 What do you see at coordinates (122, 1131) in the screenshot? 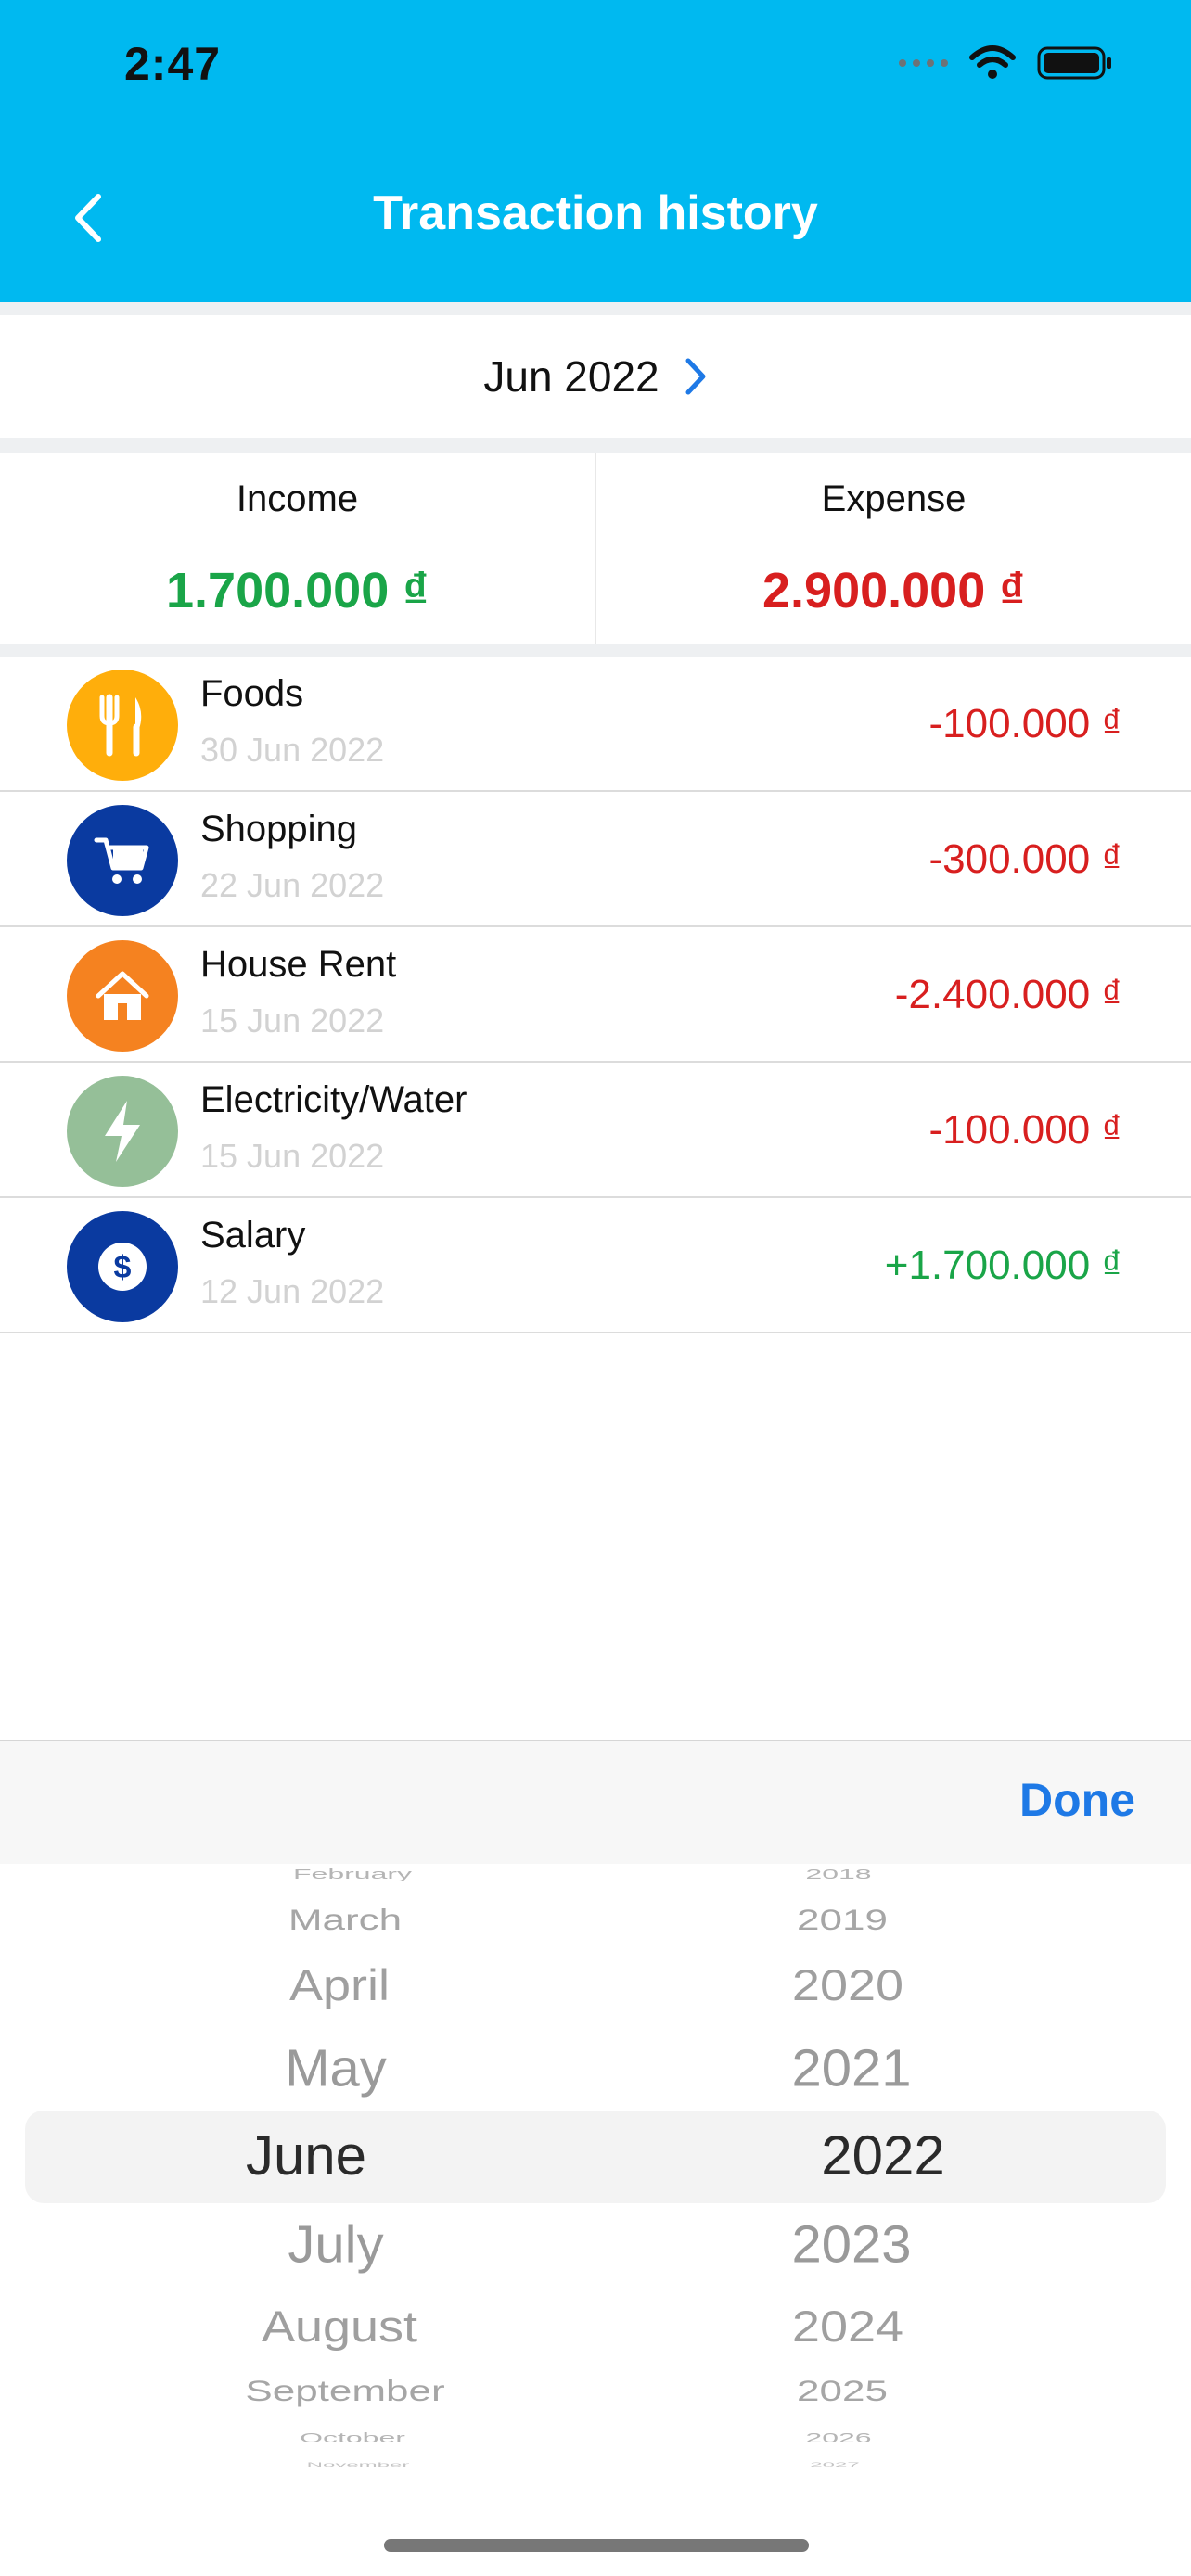
I see `lightning-icon` at bounding box center [122, 1131].